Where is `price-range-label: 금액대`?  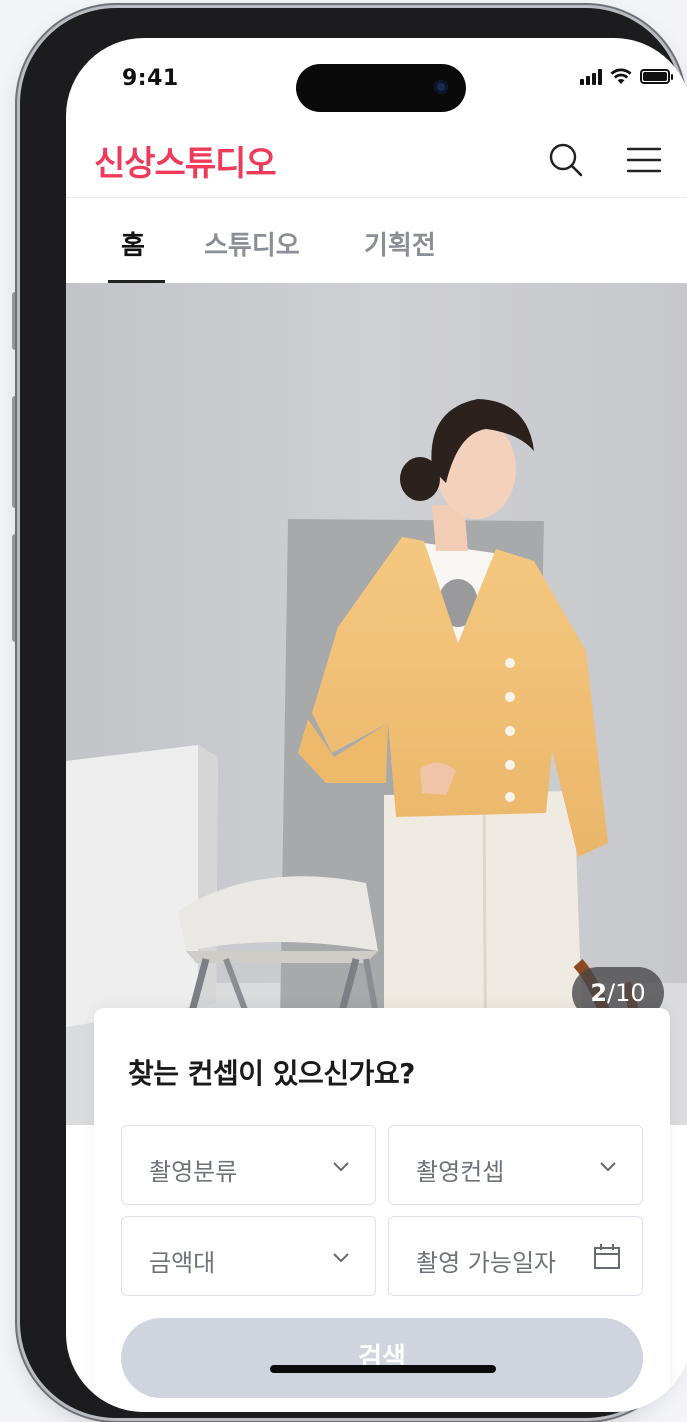 price-range-label: 금액대 is located at coordinates (182, 1263).